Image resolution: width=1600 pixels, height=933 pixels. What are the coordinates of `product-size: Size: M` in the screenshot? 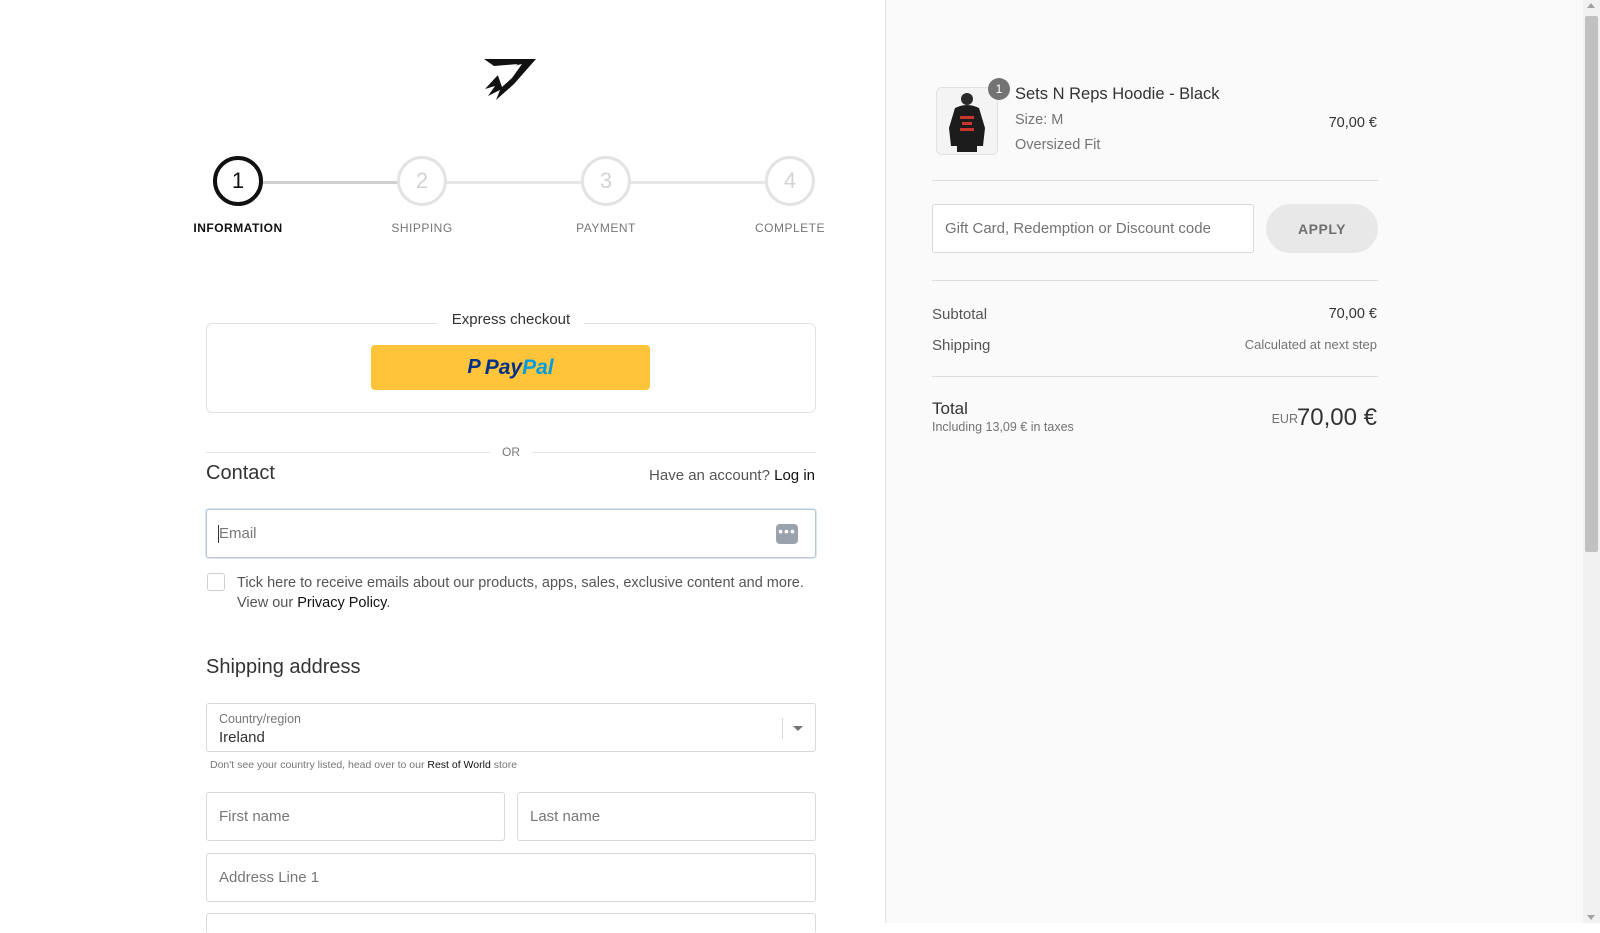 It's located at (1039, 120).